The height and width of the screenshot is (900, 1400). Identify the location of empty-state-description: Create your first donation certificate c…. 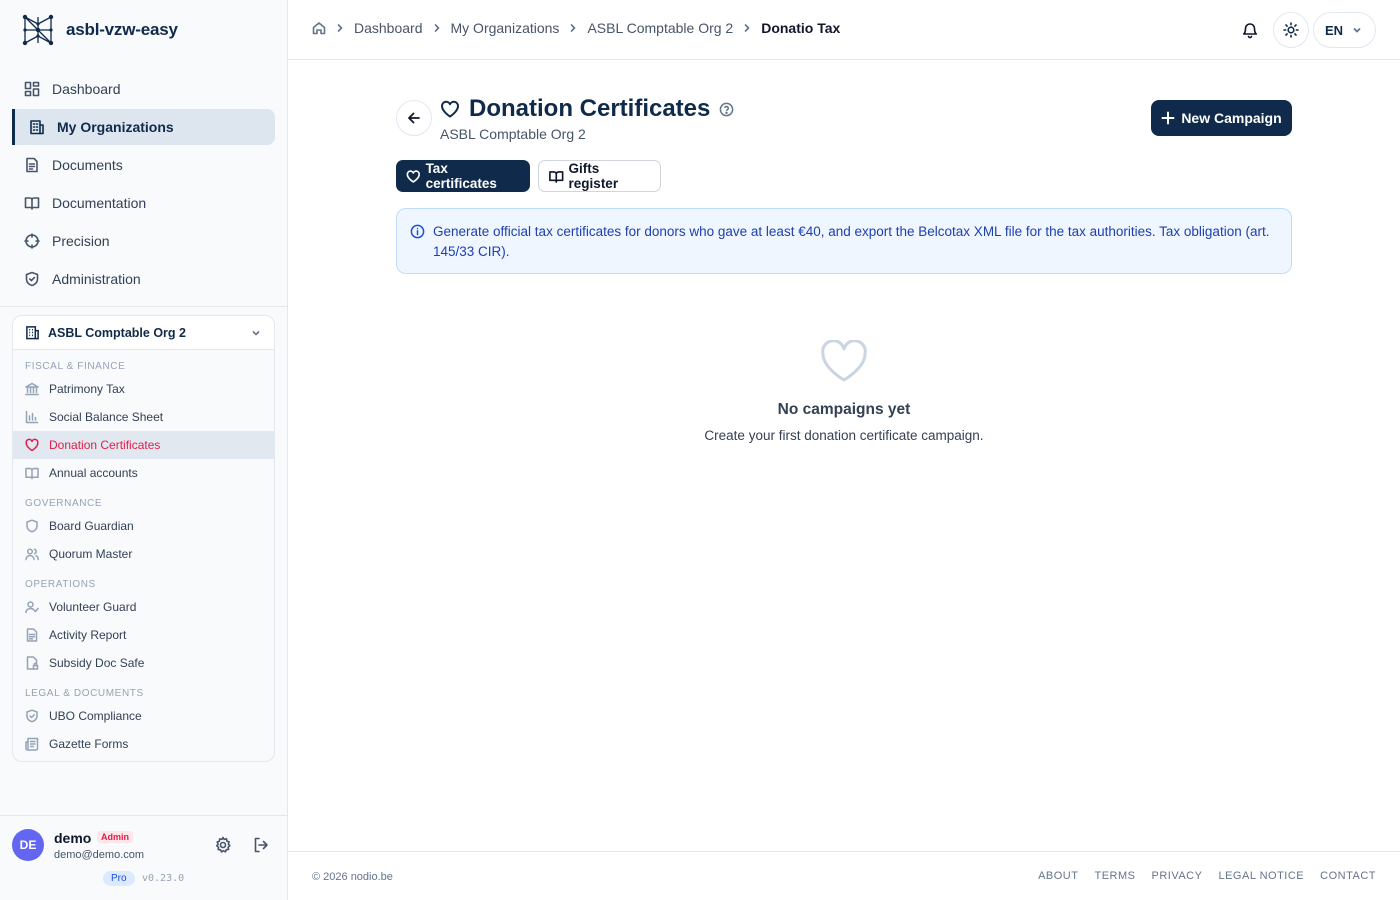
(844, 435).